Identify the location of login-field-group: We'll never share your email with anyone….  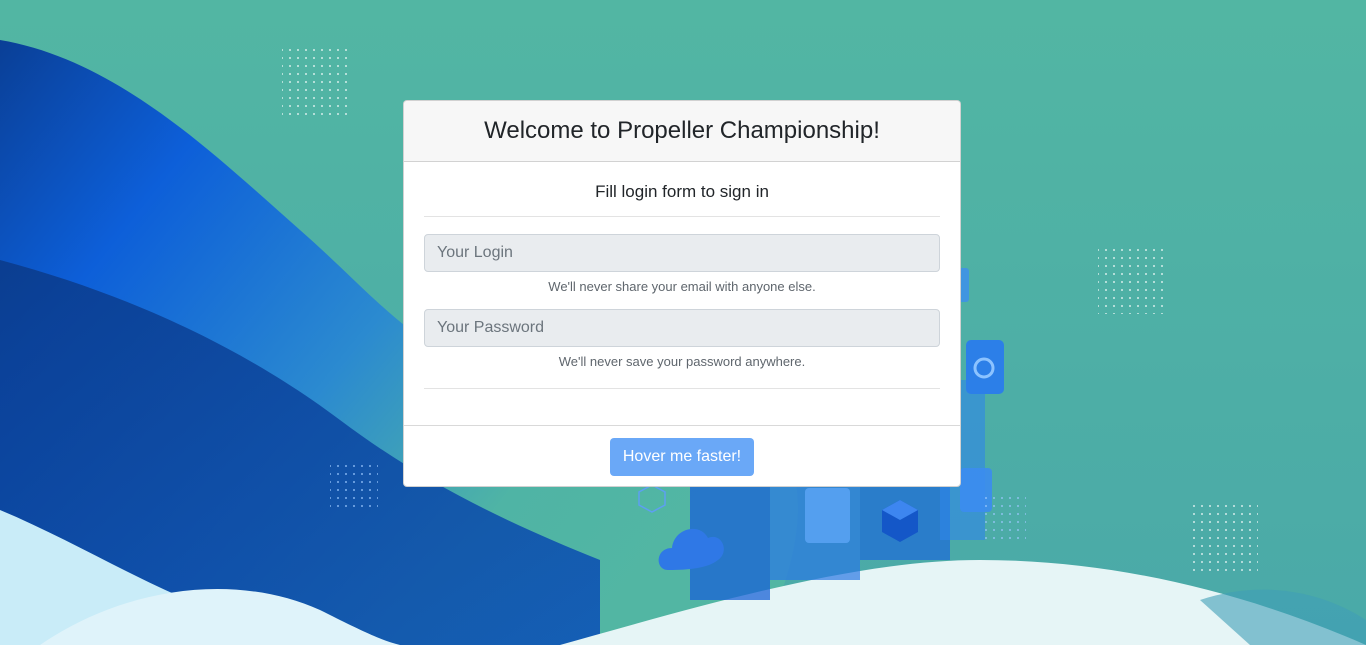
(682, 264).